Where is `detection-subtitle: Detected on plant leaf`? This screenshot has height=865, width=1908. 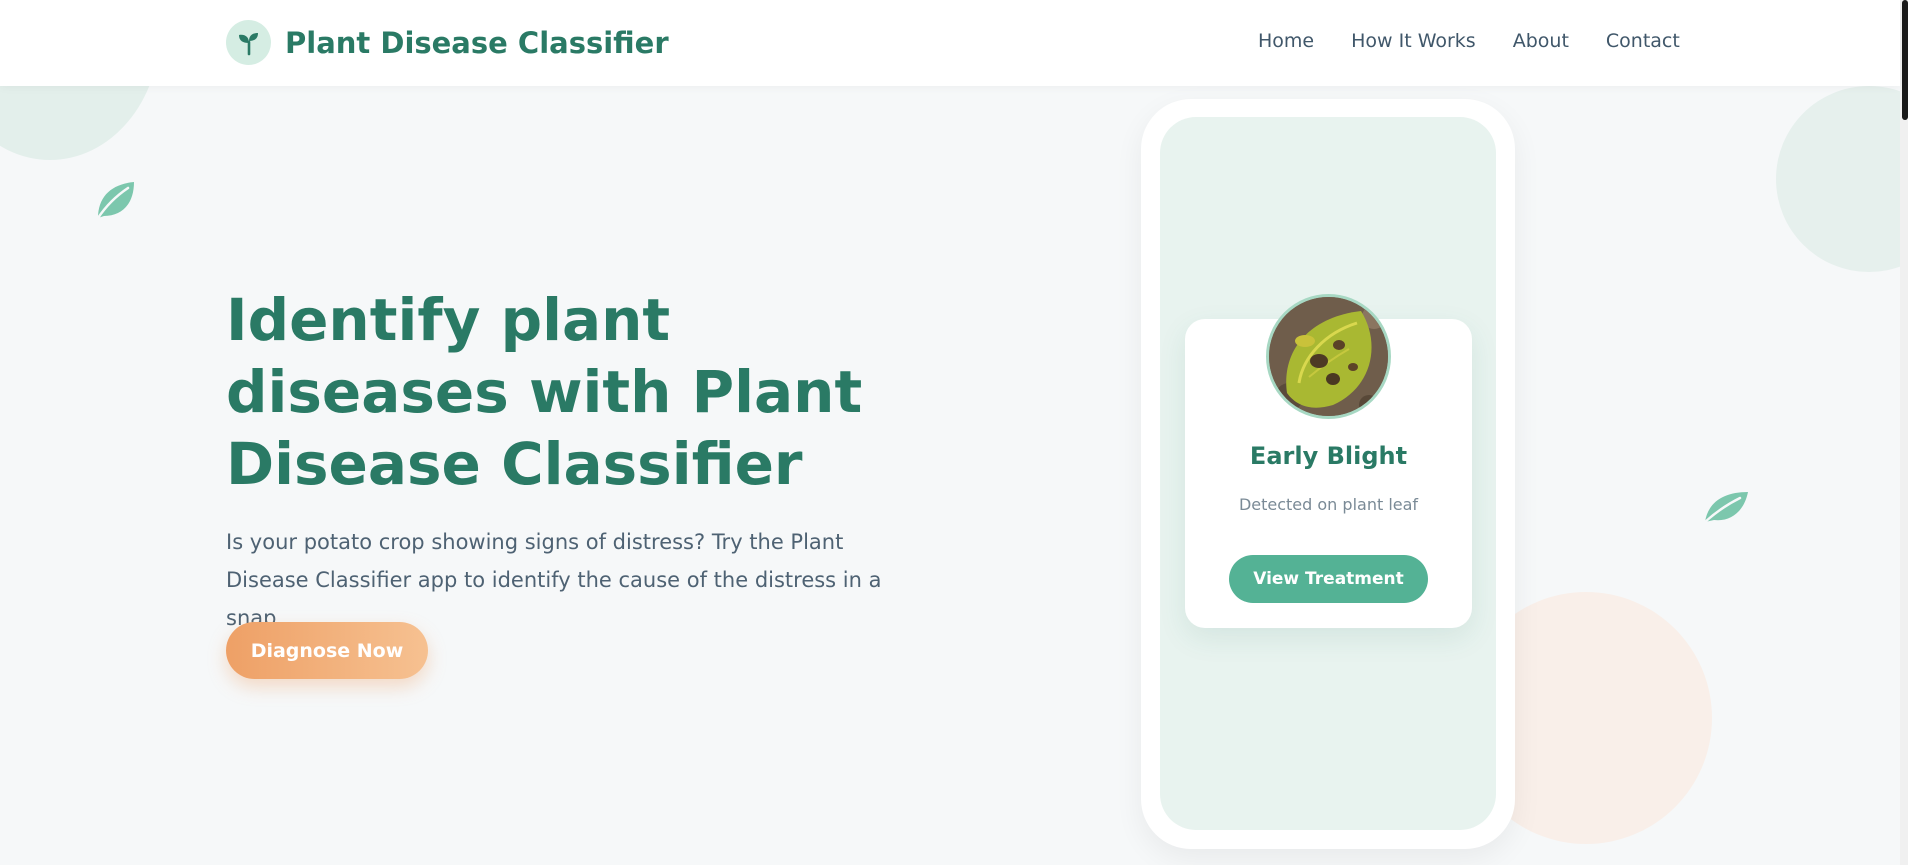 detection-subtitle: Detected on plant leaf is located at coordinates (1328, 504).